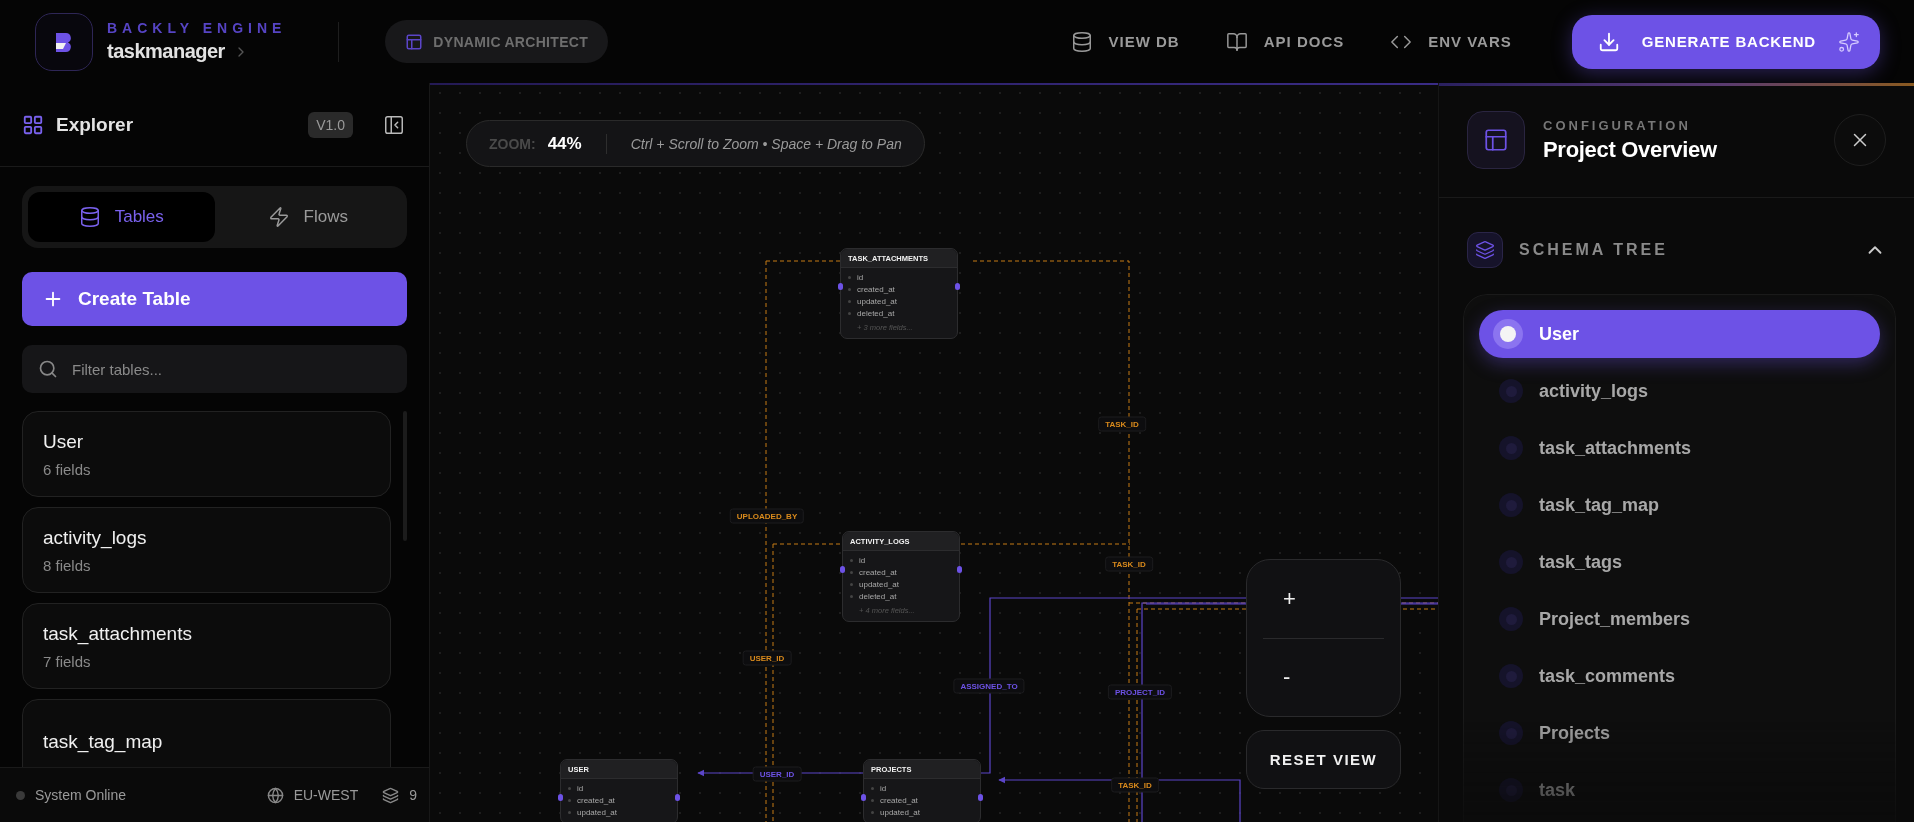 The height and width of the screenshot is (822, 1914). What do you see at coordinates (1323, 759) in the screenshot?
I see `reset-view-button: RESET VIEW` at bounding box center [1323, 759].